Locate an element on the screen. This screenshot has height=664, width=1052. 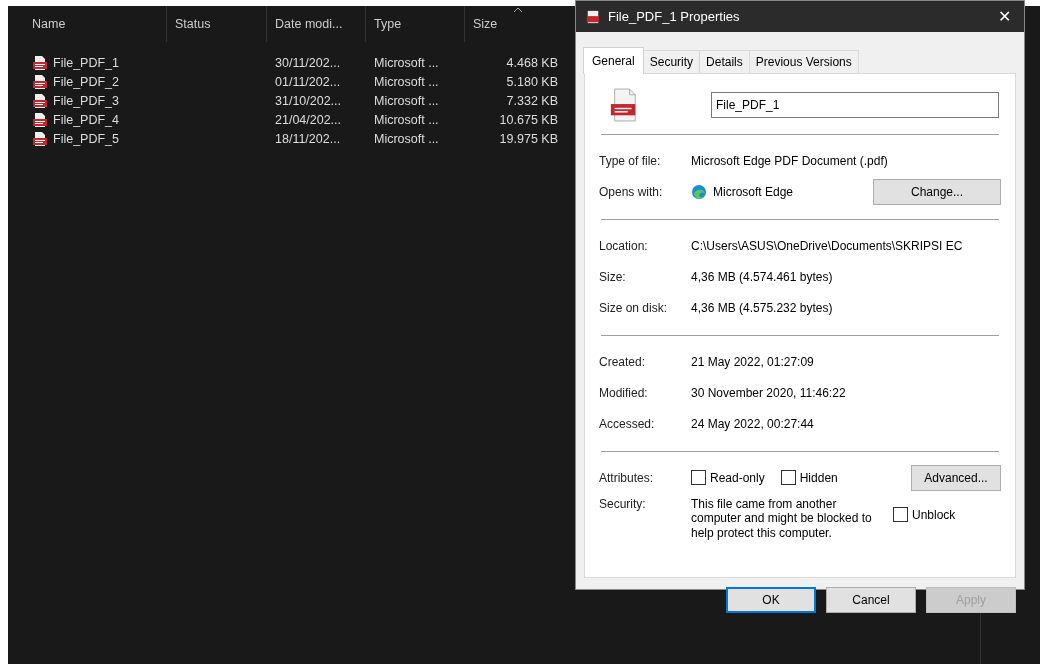
field-label: Size: is located at coordinates (613, 276).